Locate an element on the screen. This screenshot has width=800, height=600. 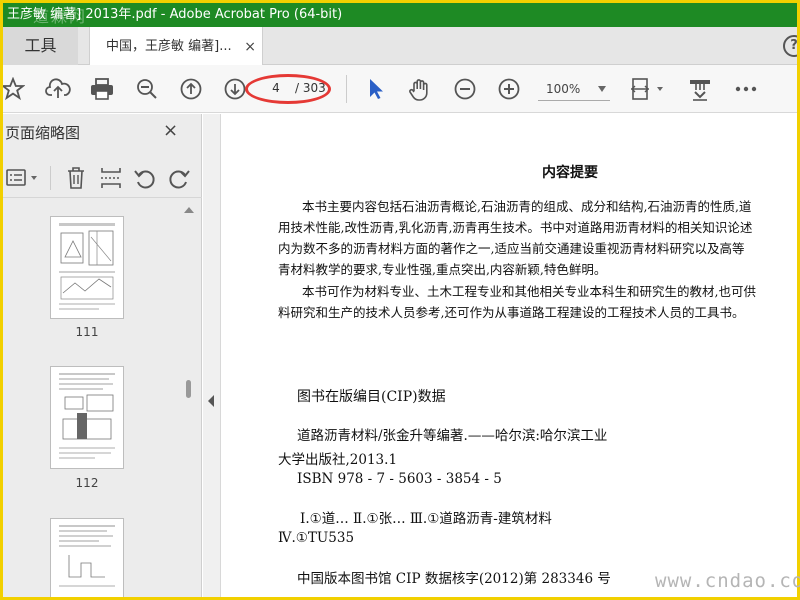
panel-collapse-handle is located at coordinates (212, 355).